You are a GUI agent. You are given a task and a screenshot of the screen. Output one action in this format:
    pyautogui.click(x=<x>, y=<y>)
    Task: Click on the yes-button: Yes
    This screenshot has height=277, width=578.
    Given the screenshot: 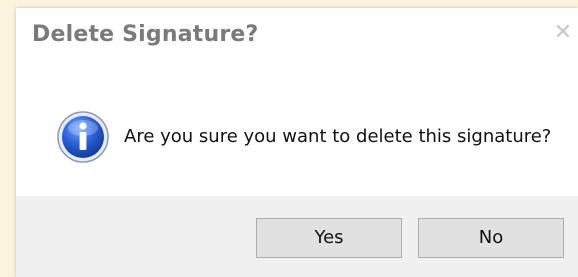 What is the action you would take?
    pyautogui.click(x=329, y=238)
    